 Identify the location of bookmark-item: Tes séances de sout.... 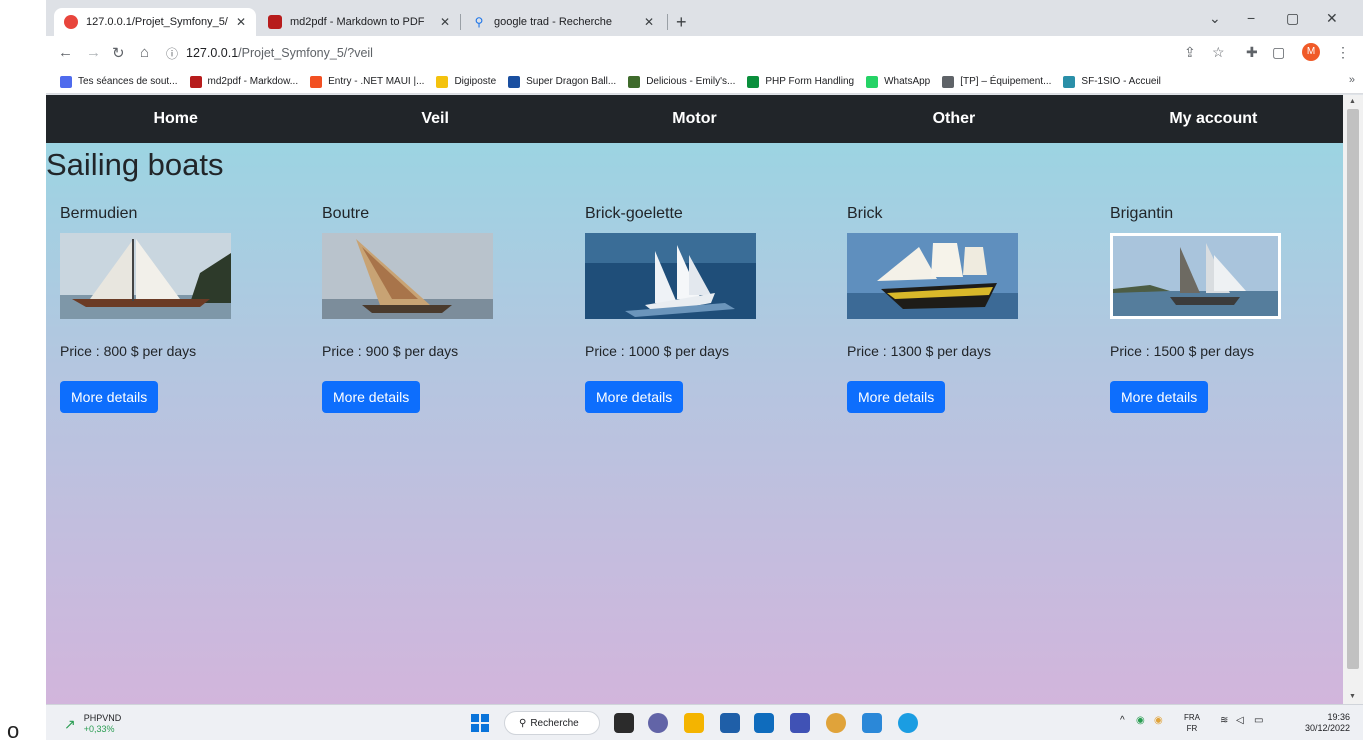
(119, 81).